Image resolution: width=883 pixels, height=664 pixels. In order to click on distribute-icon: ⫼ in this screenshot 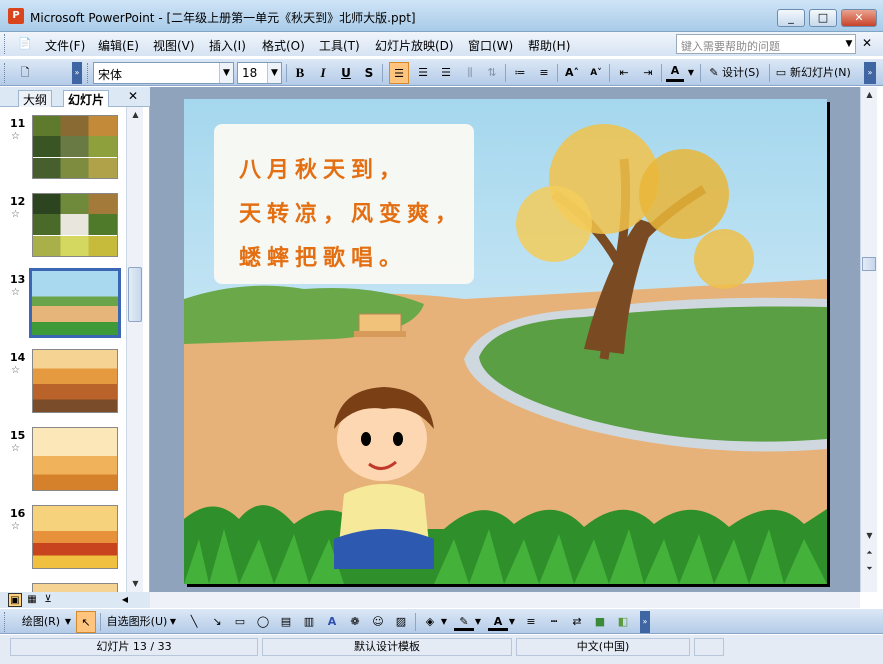, I will do `click(470, 73)`.